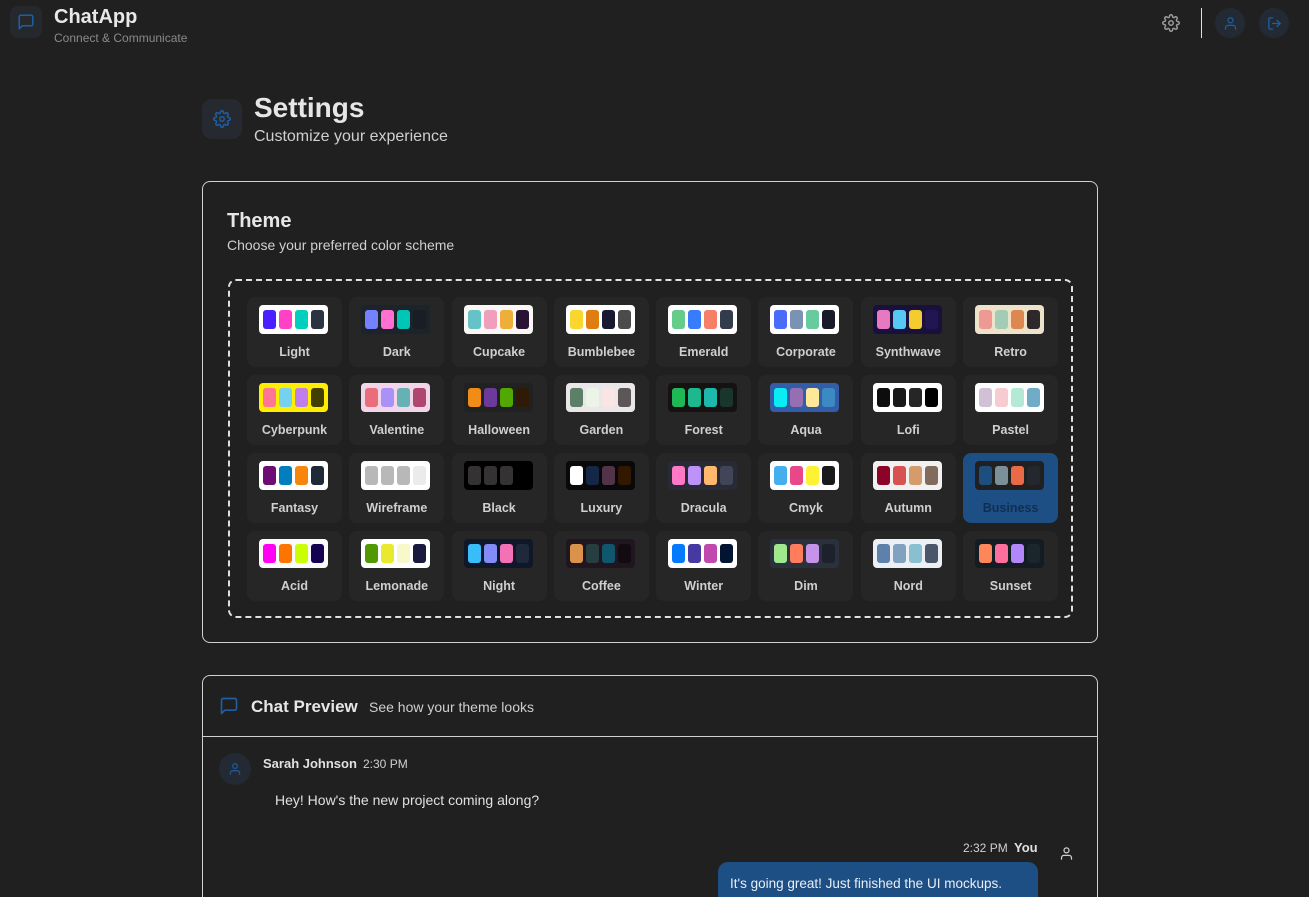 Image resolution: width=1309 pixels, height=897 pixels. Describe the element at coordinates (654, 24) in the screenshot. I see `top-bar: ChatApp Connect & Communicate` at that location.